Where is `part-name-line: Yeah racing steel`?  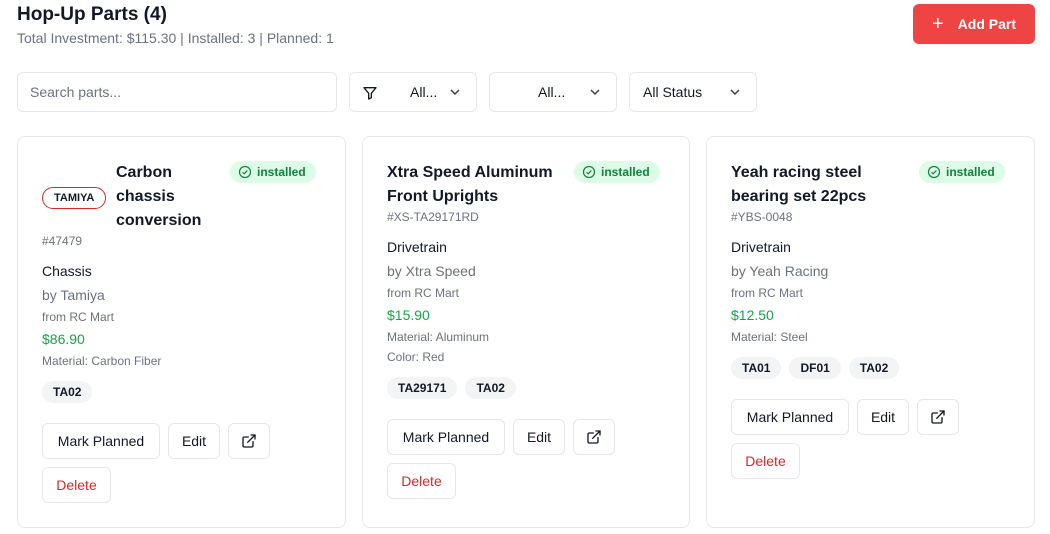 part-name-line: Yeah racing steel is located at coordinates (796, 172).